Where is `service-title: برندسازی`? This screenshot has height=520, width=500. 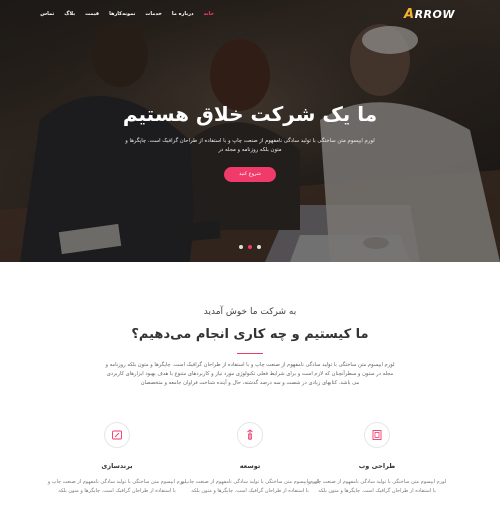
service-title: برندسازی is located at coordinates (117, 466).